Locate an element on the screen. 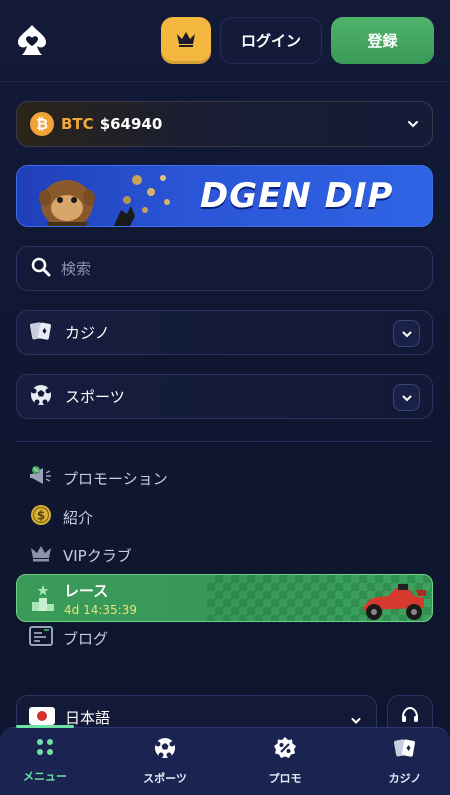 Image resolution: width=450 pixels, height=795 pixels. tab-sports-label: スポーツ is located at coordinates (165, 778).